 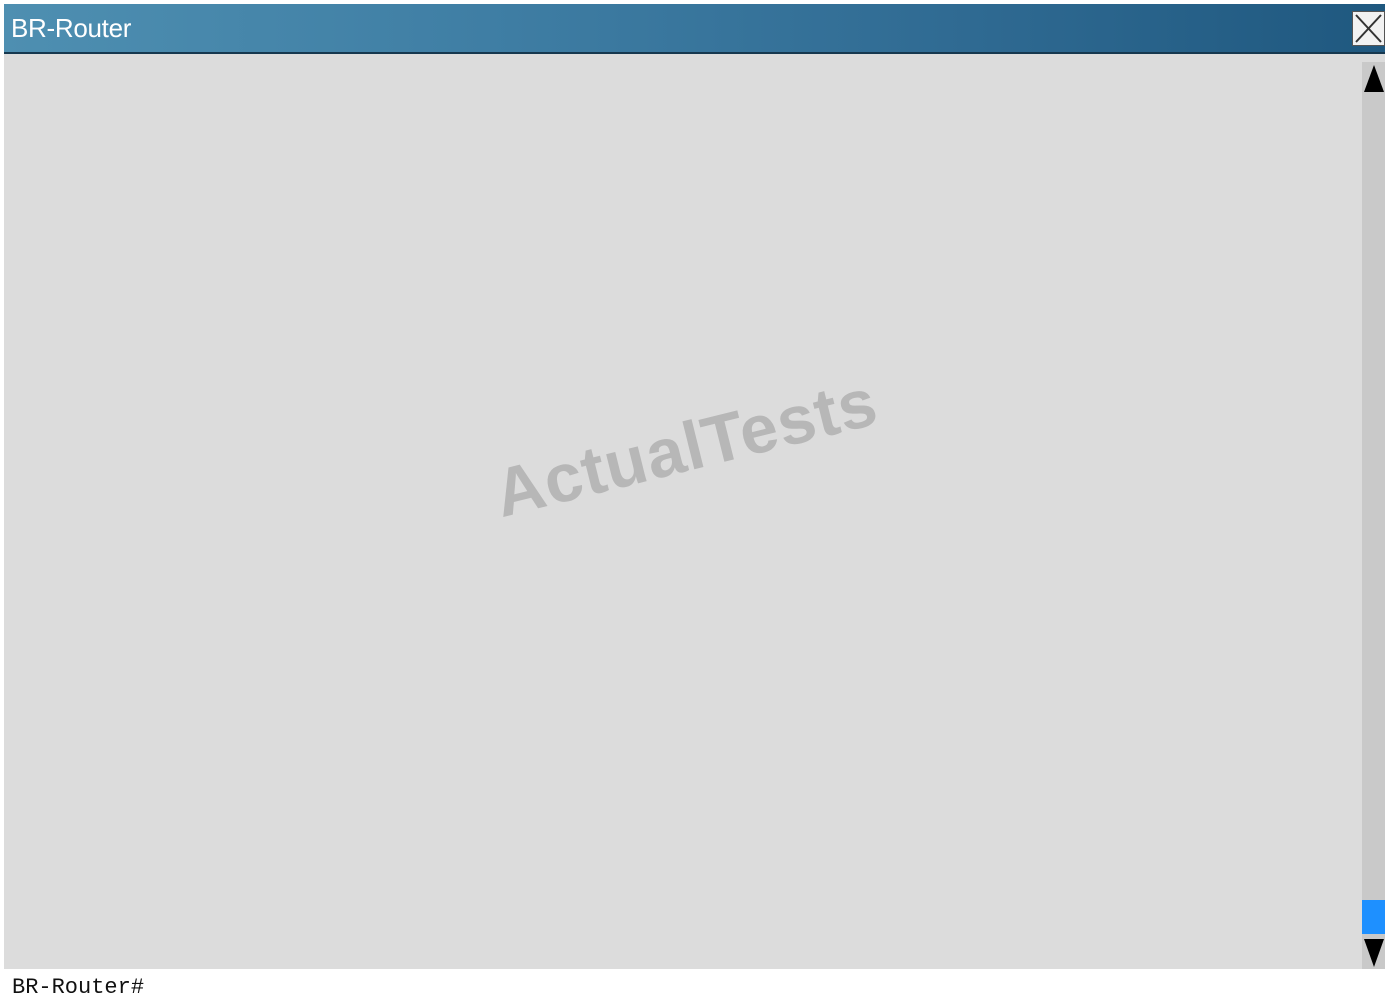 I want to click on close-button, so click(x=1368, y=28).